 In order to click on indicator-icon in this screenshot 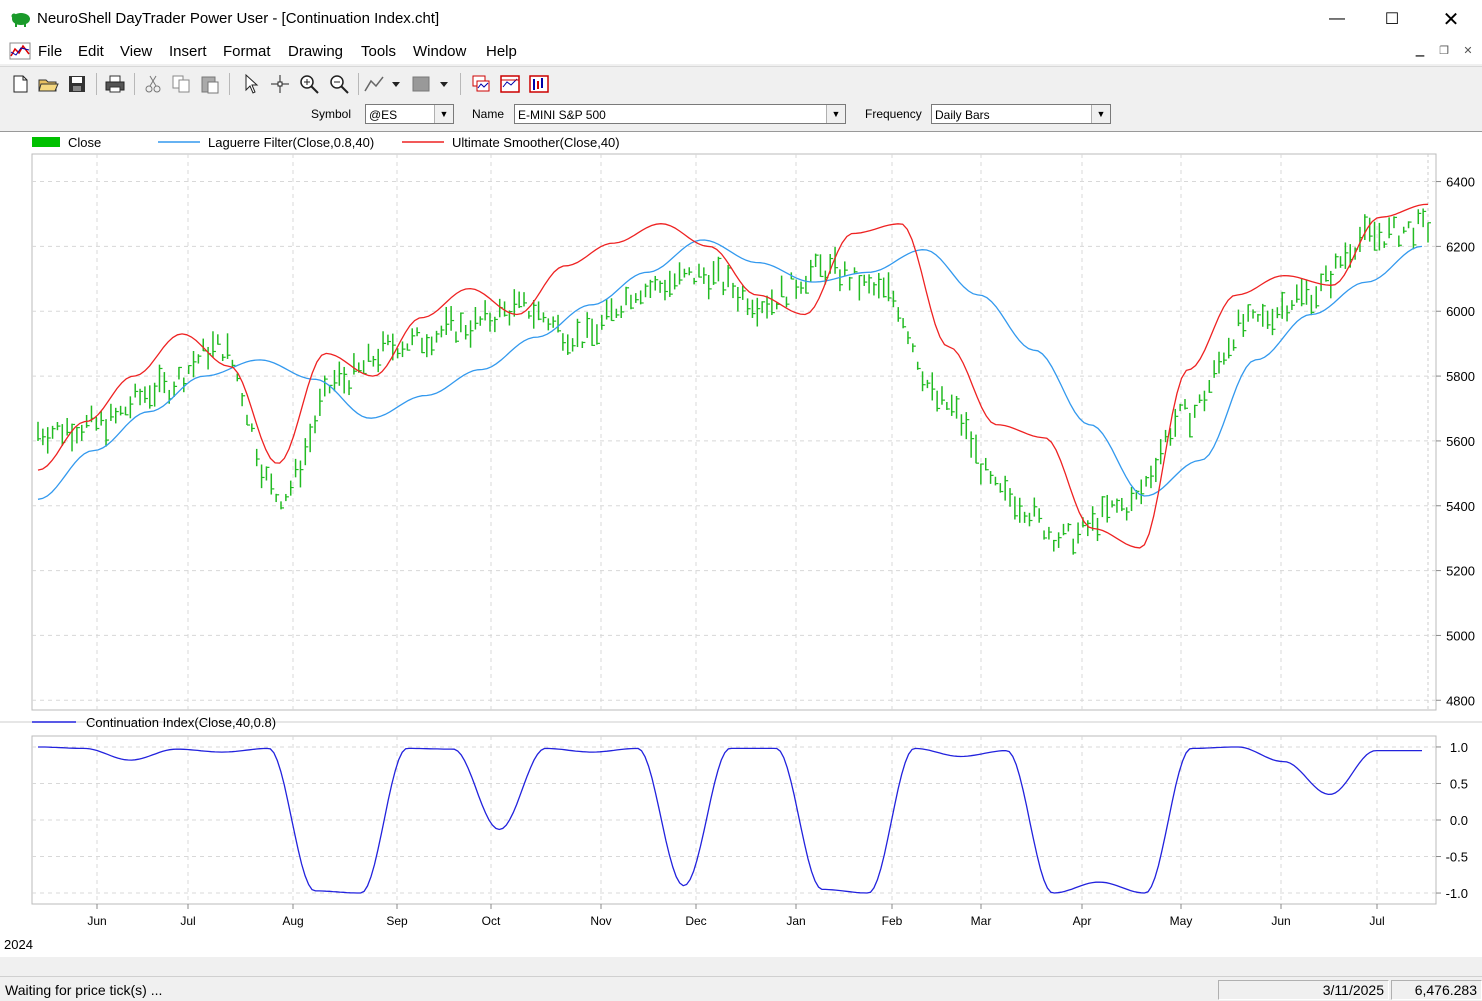, I will do `click(481, 84)`.